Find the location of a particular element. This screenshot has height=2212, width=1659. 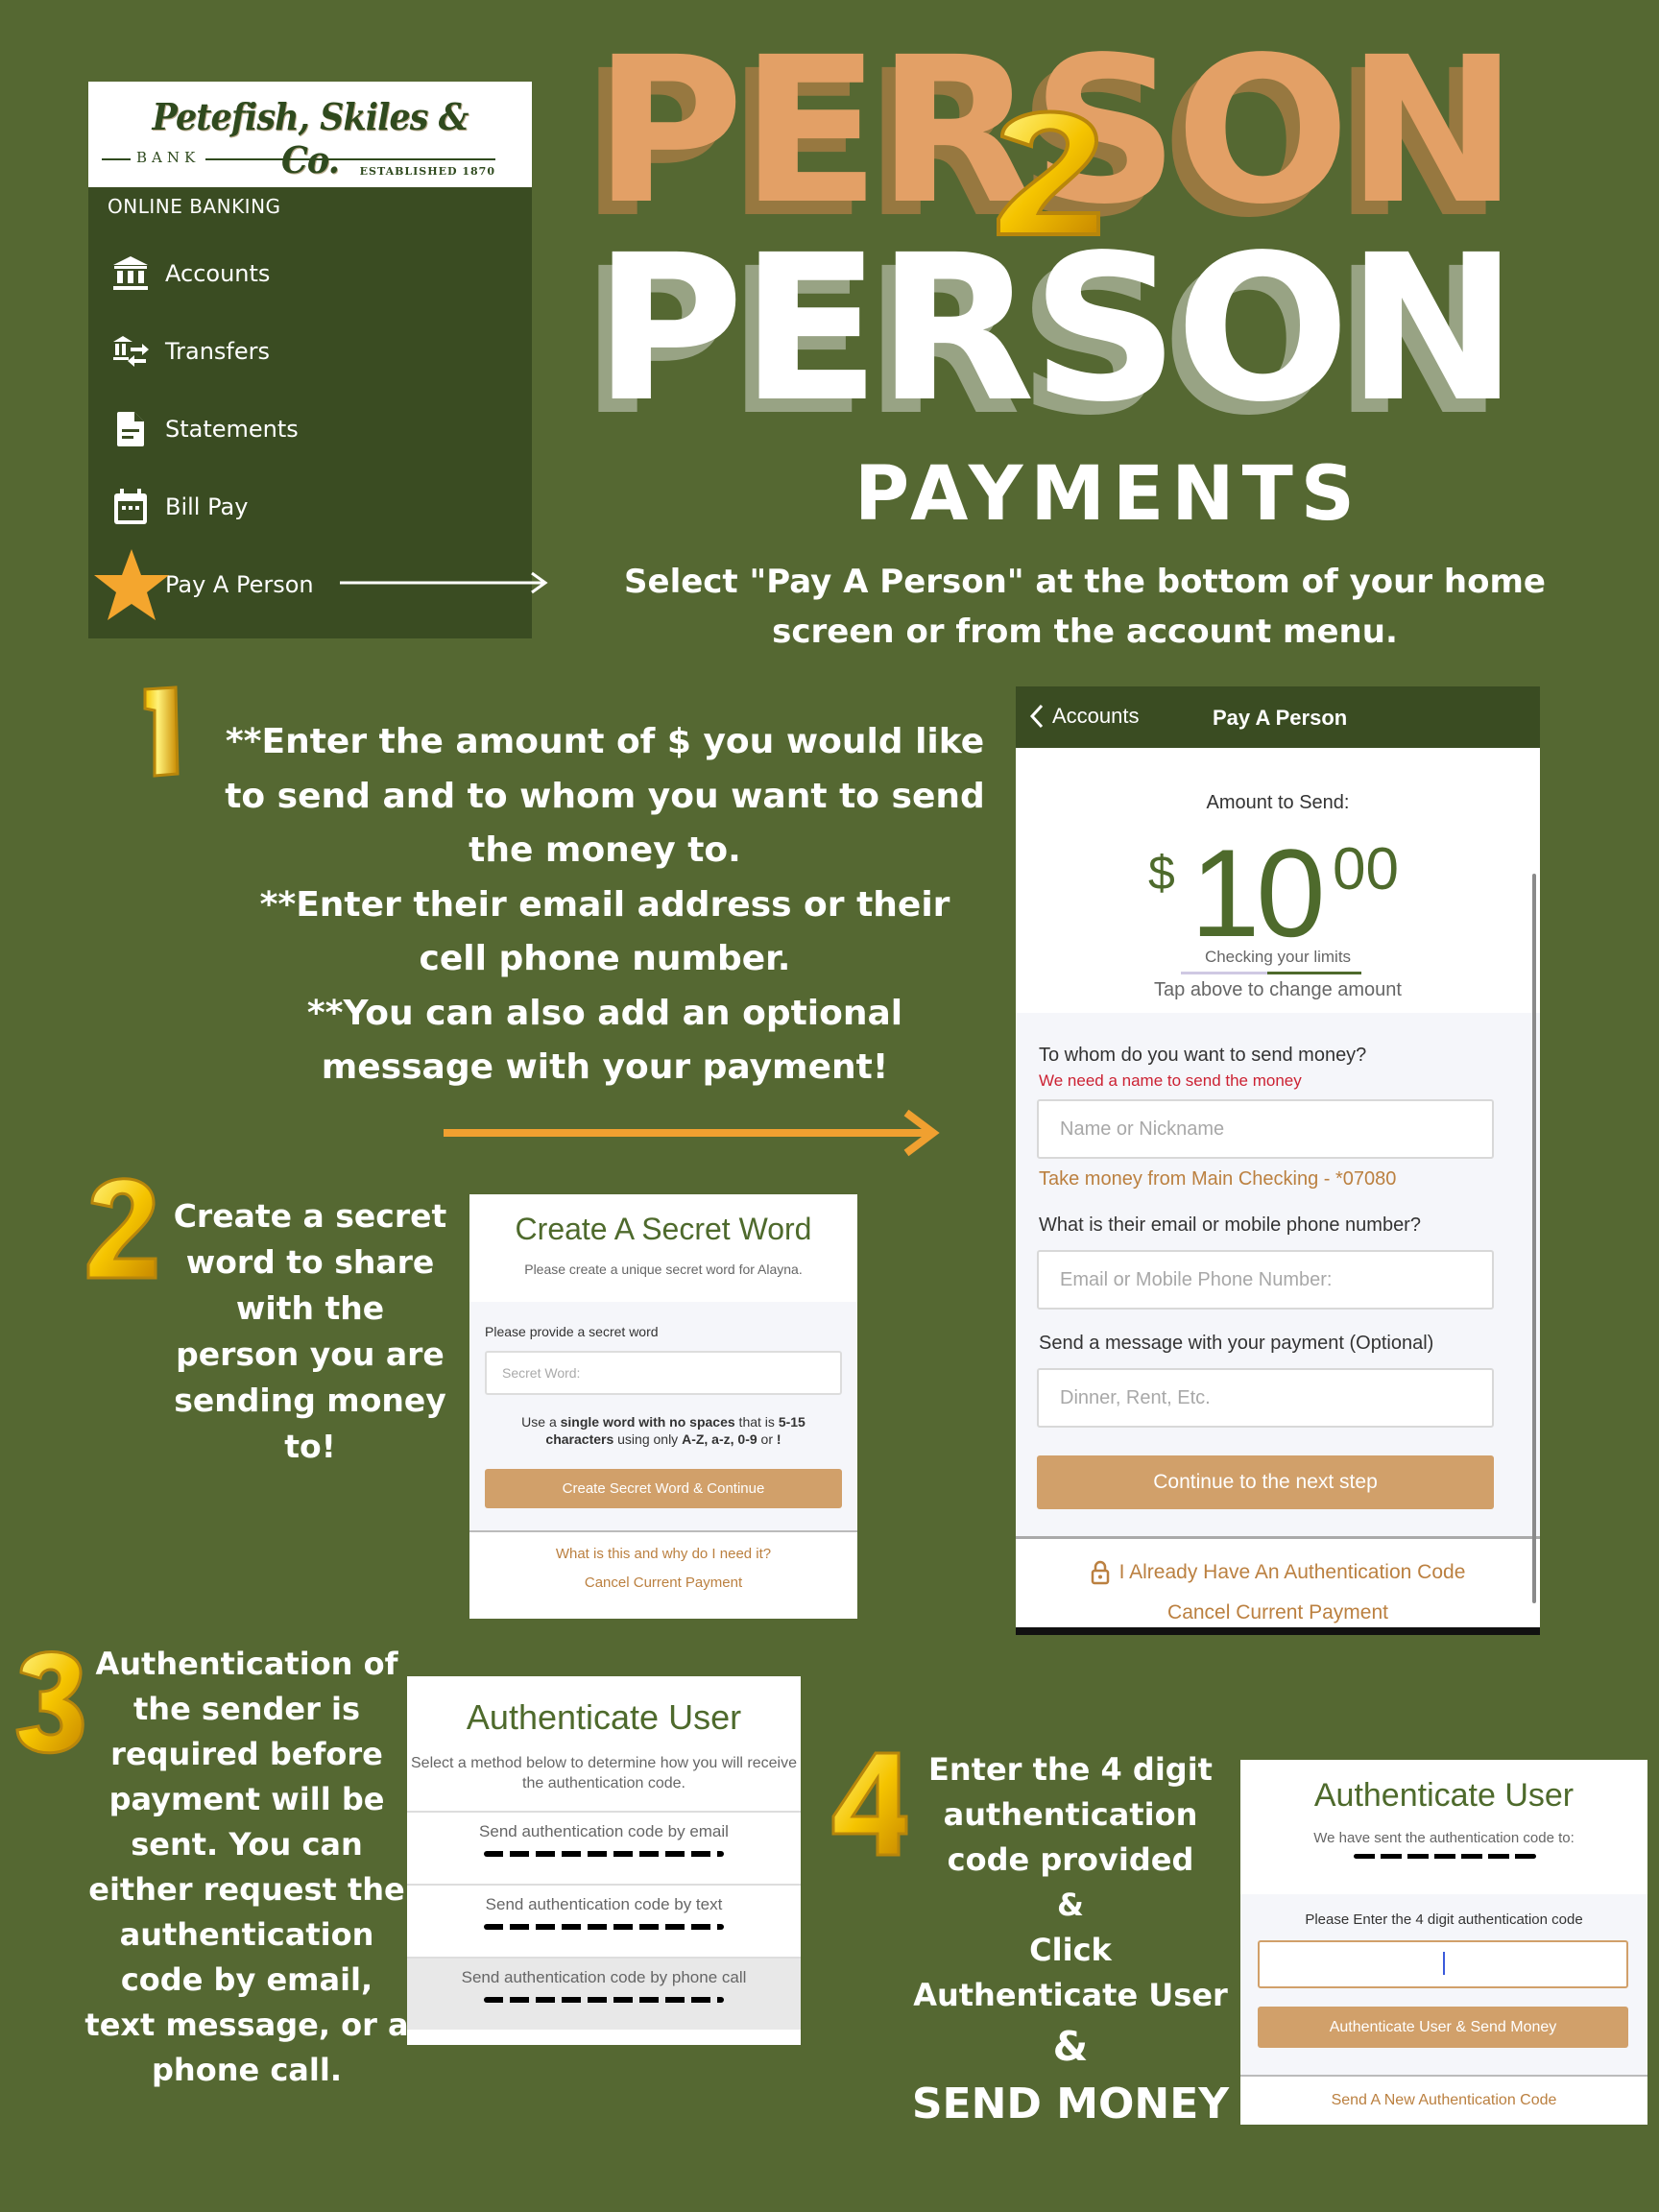

back-button: Accounts is located at coordinates (1084, 716).